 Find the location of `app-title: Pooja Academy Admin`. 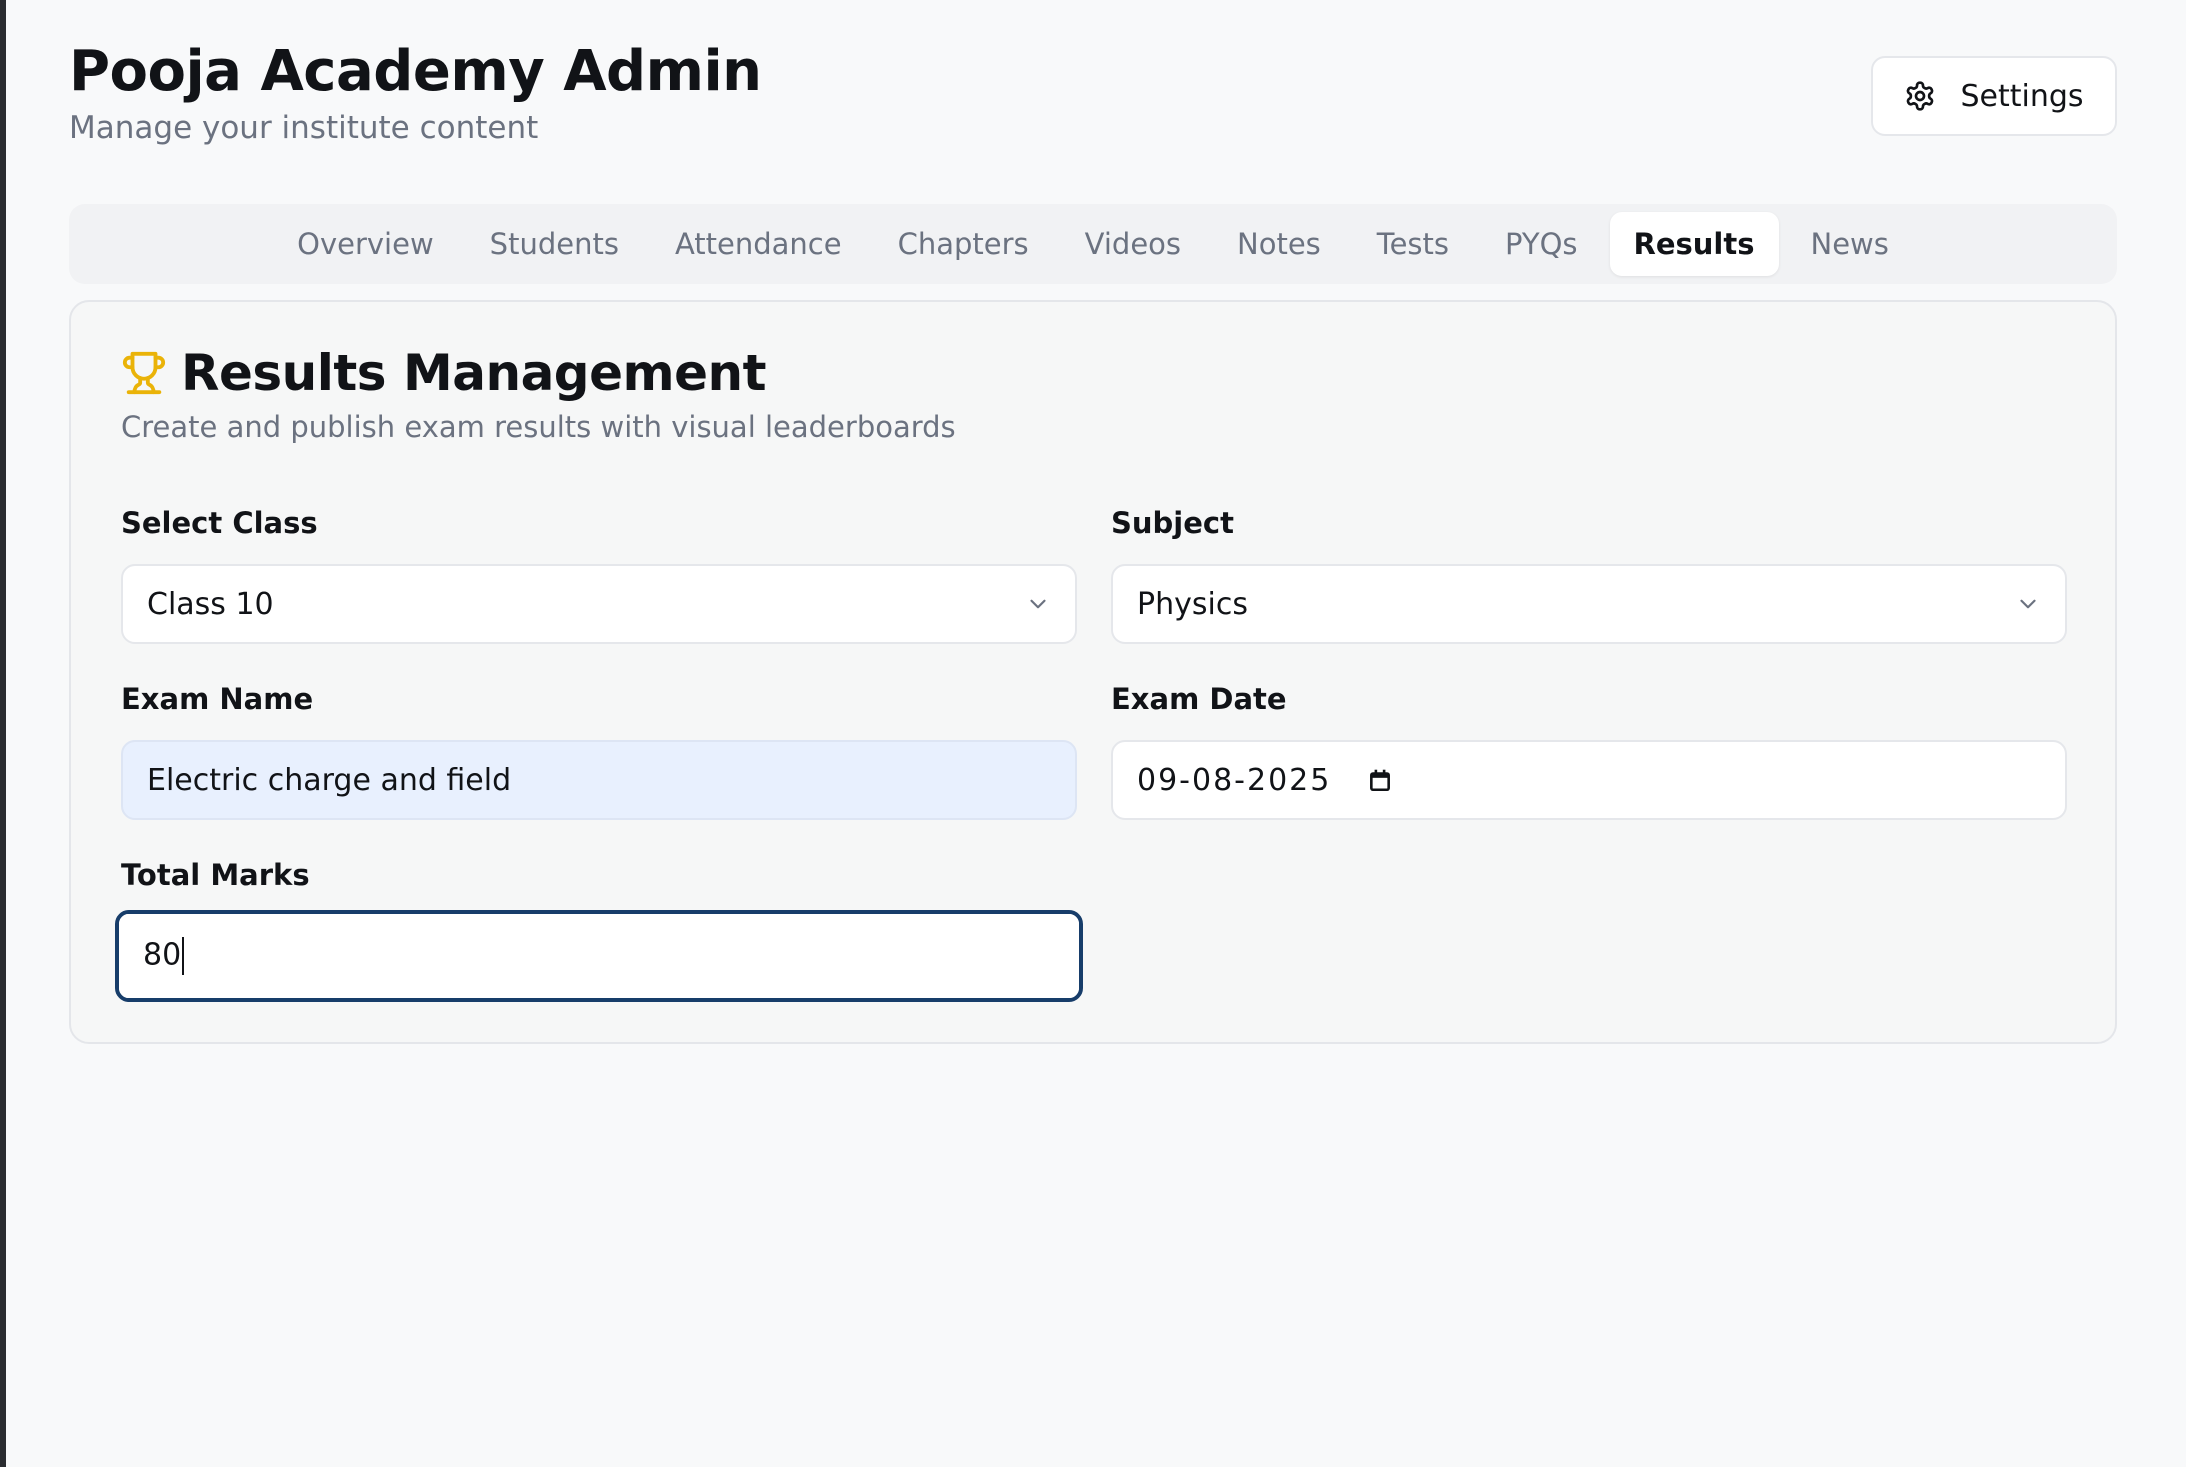

app-title: Pooja Academy Admin is located at coordinates (415, 71).